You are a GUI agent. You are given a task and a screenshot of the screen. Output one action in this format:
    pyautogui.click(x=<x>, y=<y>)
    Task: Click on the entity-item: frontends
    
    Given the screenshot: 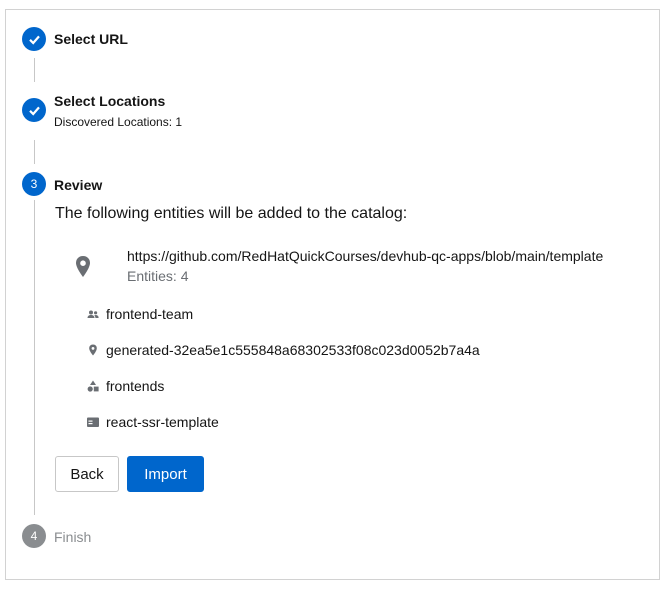 What is the action you would take?
    pyautogui.click(x=125, y=386)
    